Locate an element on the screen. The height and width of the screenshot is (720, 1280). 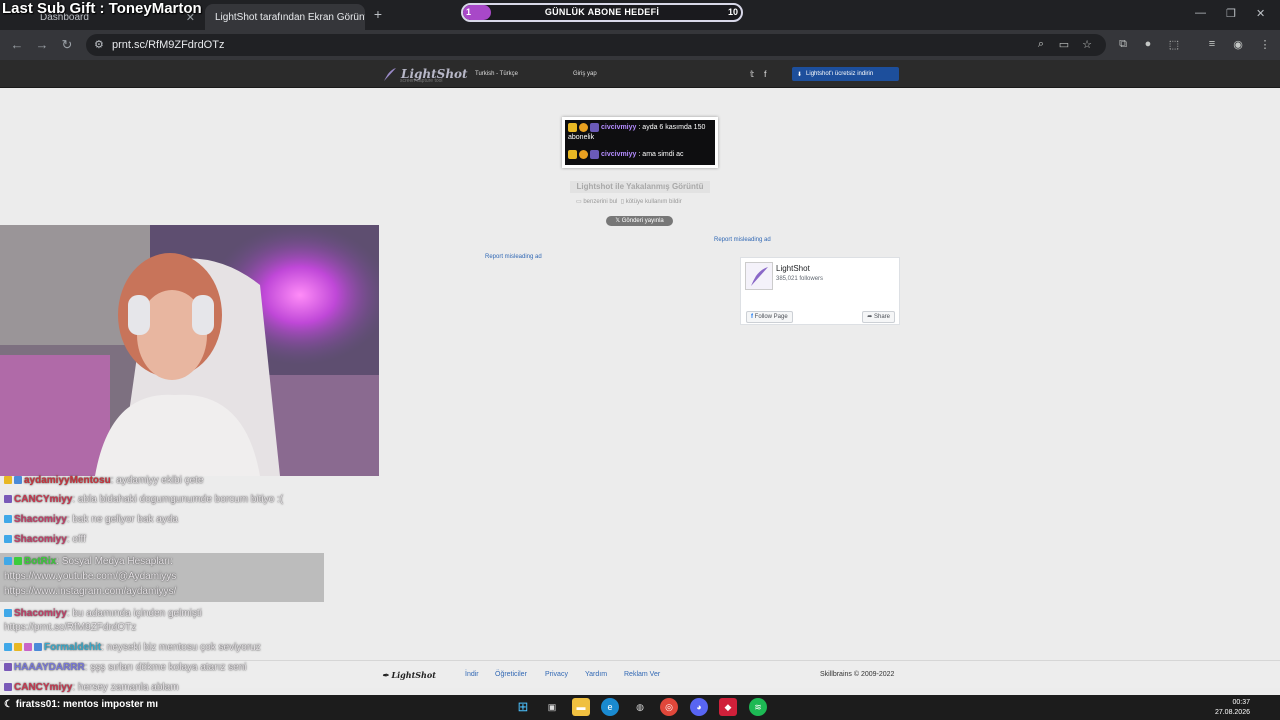
webcam-image is located at coordinates (189, 350).